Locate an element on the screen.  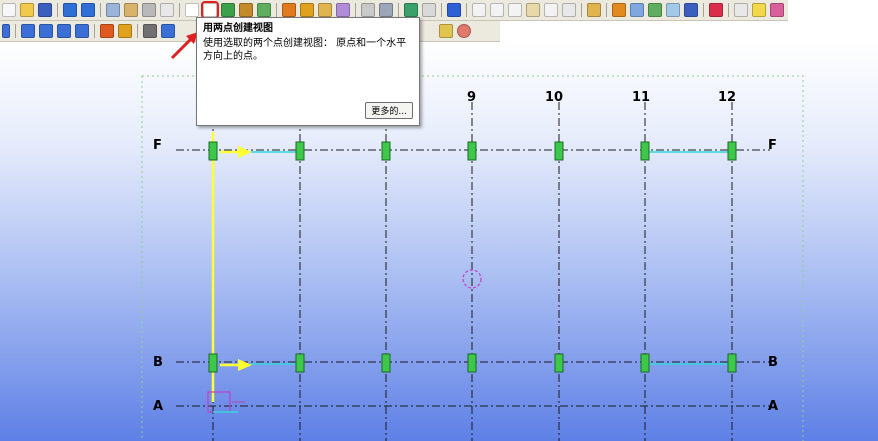
create-view-two-points-icon is located at coordinates (210, 10).